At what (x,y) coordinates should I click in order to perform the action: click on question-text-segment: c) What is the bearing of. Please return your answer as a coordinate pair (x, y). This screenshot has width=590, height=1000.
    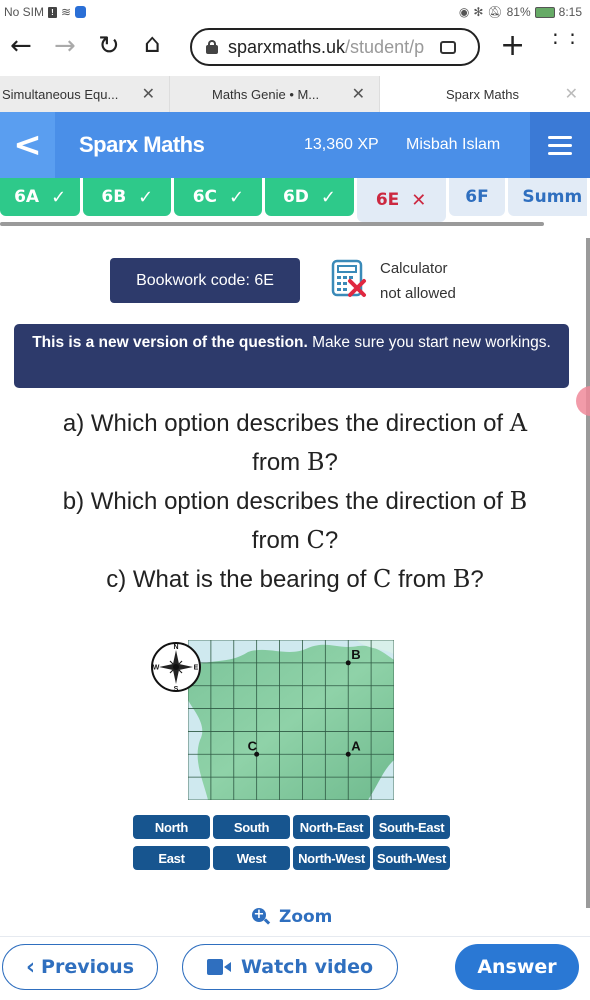
    Looking at the image, I should click on (240, 579).